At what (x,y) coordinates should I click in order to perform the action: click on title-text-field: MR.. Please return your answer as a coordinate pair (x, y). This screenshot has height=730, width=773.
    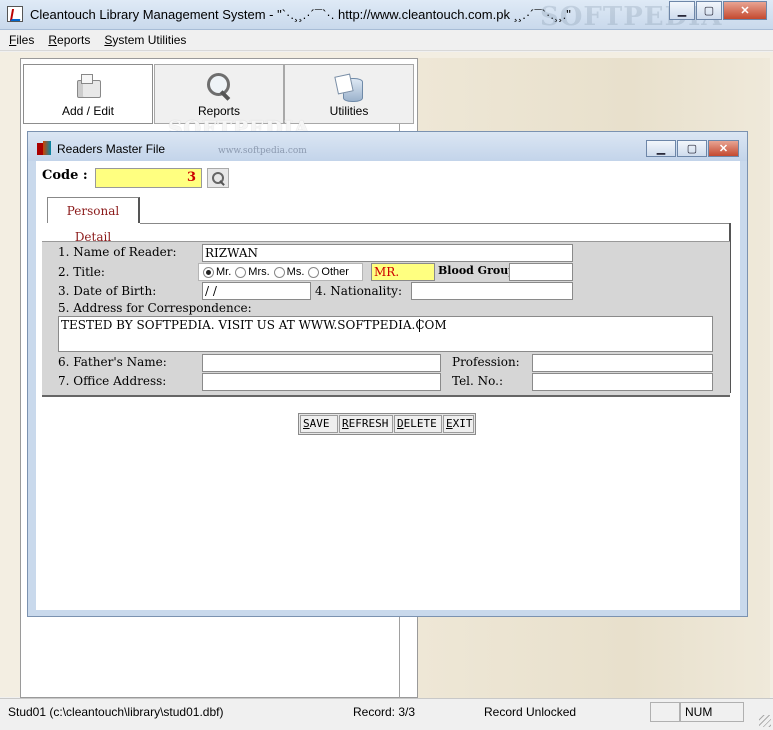
    Looking at the image, I should click on (403, 272).